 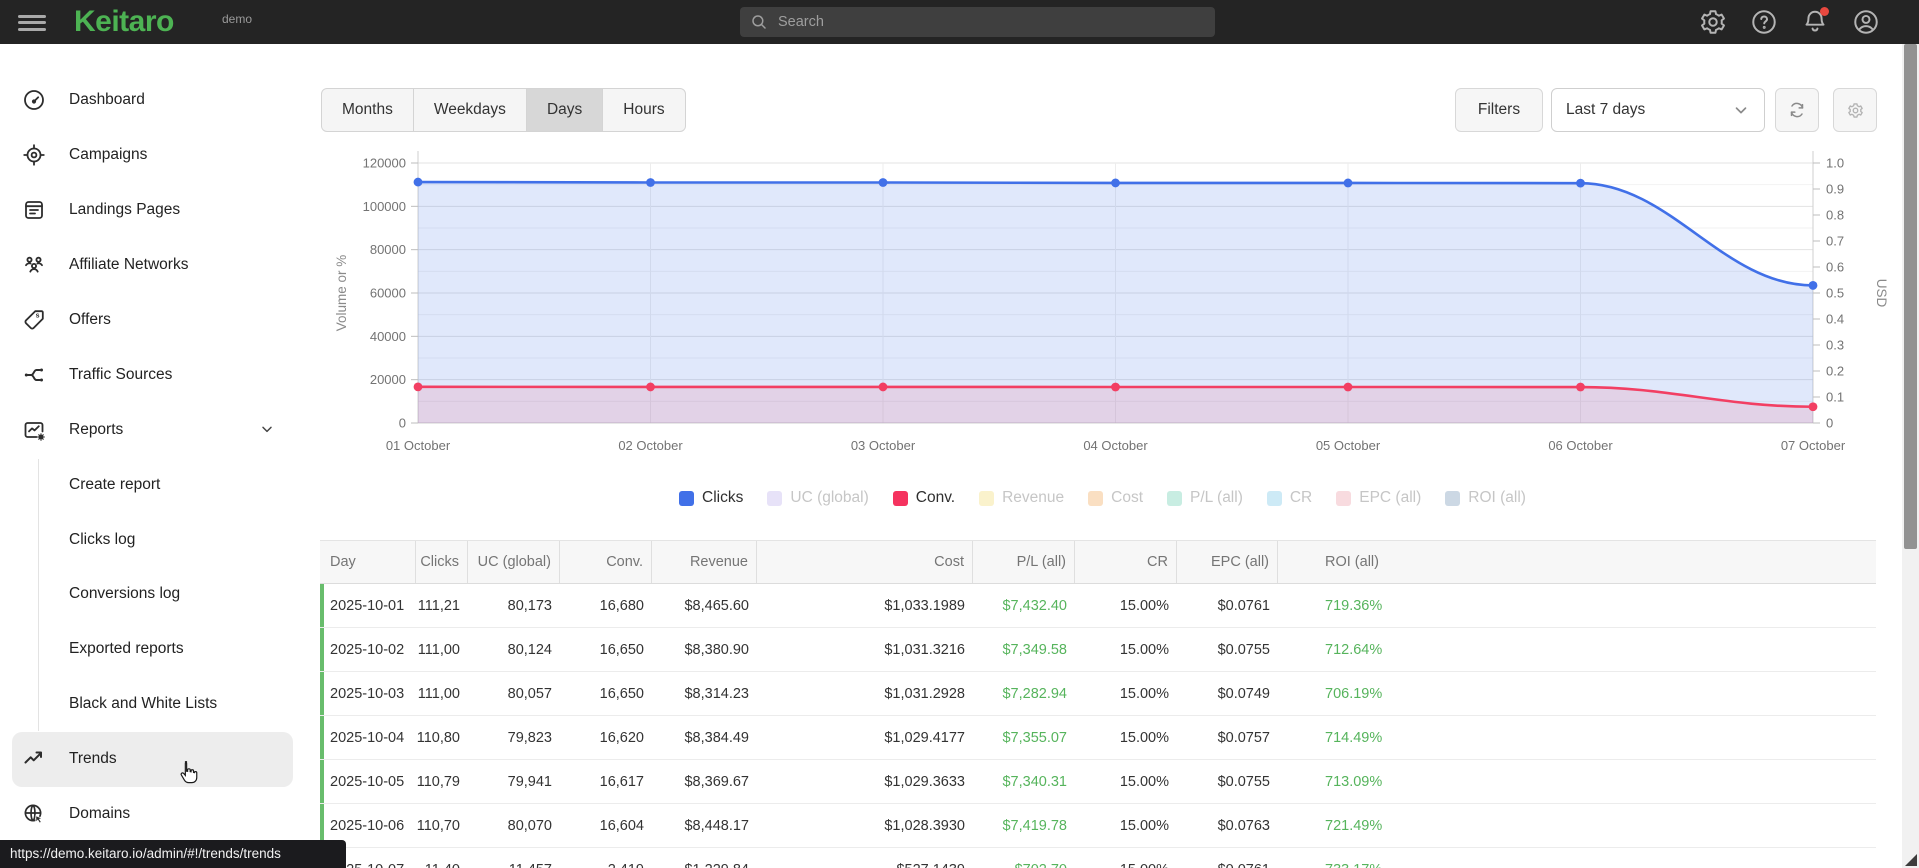 What do you see at coordinates (38, 315) in the screenshot?
I see `svg-text: s` at bounding box center [38, 315].